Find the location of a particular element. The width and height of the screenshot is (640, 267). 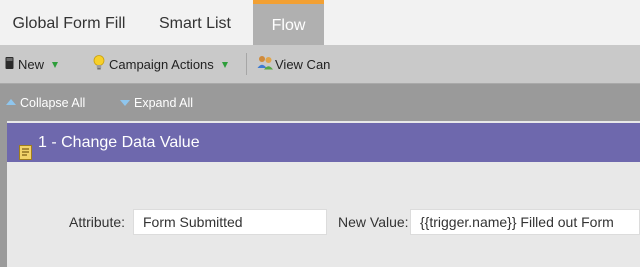

lightbulb-icon is located at coordinates (99, 65).